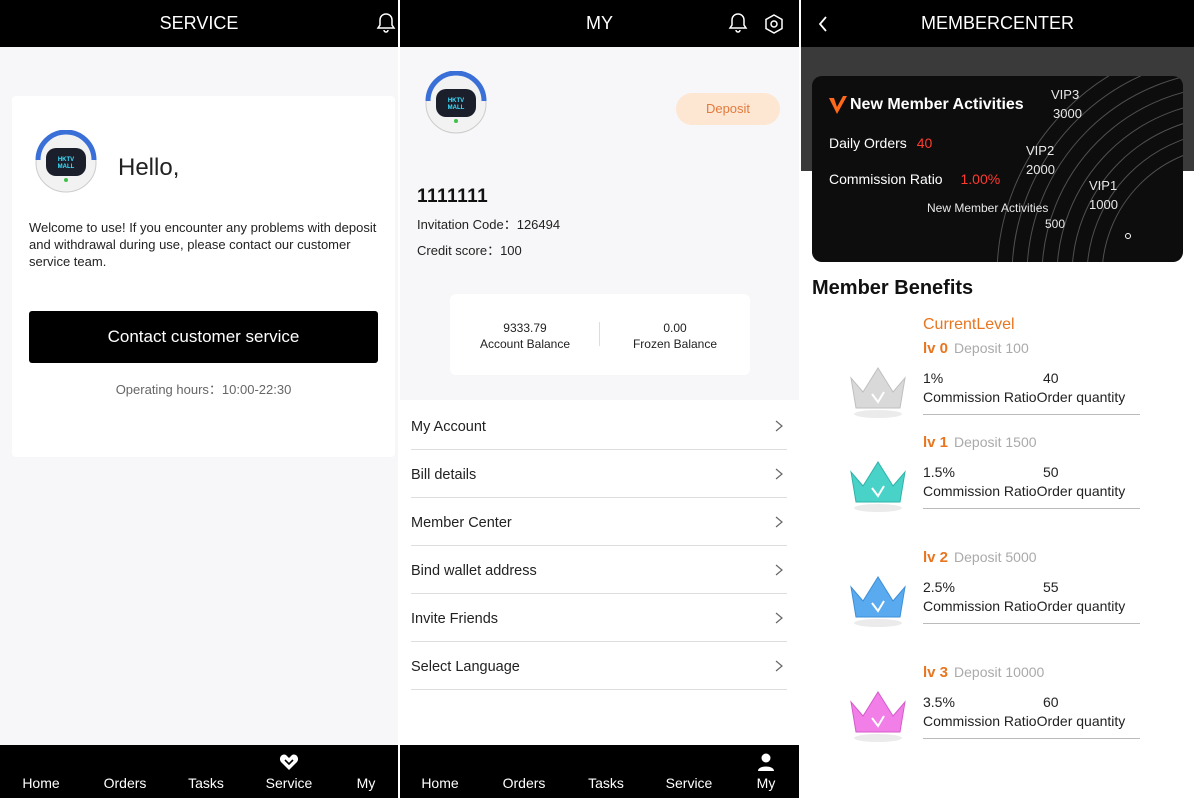  Describe the element at coordinates (474, 571) in the screenshot. I see `menu-item-label: Bind wallet address` at that location.